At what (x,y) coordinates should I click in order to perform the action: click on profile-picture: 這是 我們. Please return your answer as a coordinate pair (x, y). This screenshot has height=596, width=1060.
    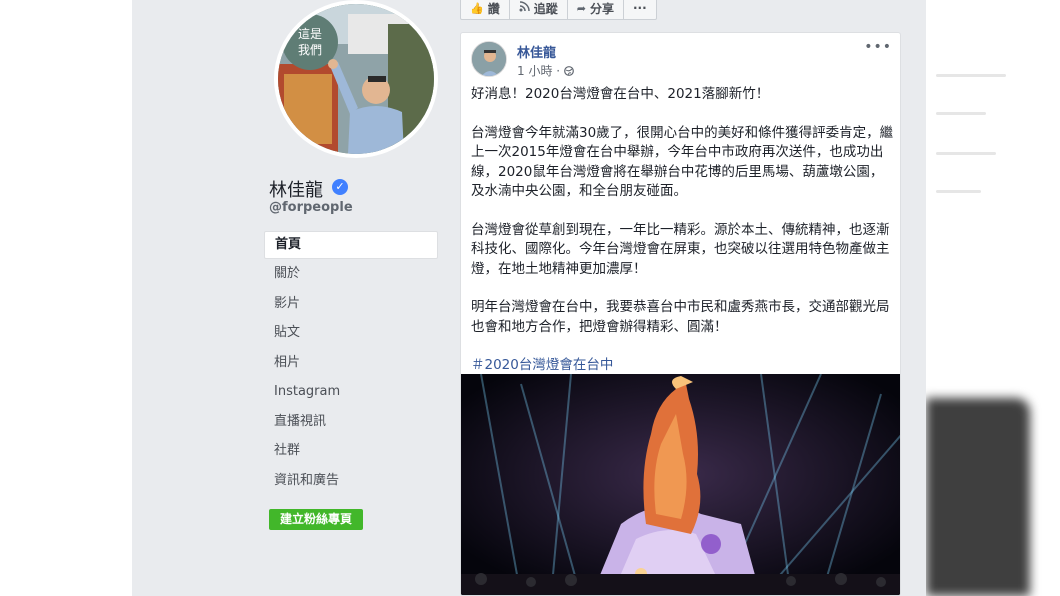
    Looking at the image, I should click on (356, 79).